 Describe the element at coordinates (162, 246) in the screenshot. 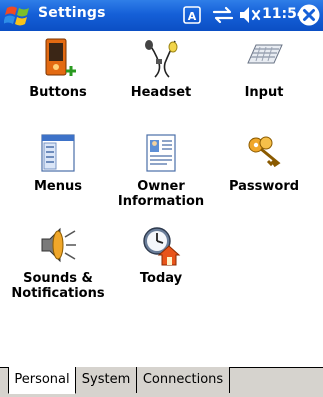

I see `today-icon` at that location.